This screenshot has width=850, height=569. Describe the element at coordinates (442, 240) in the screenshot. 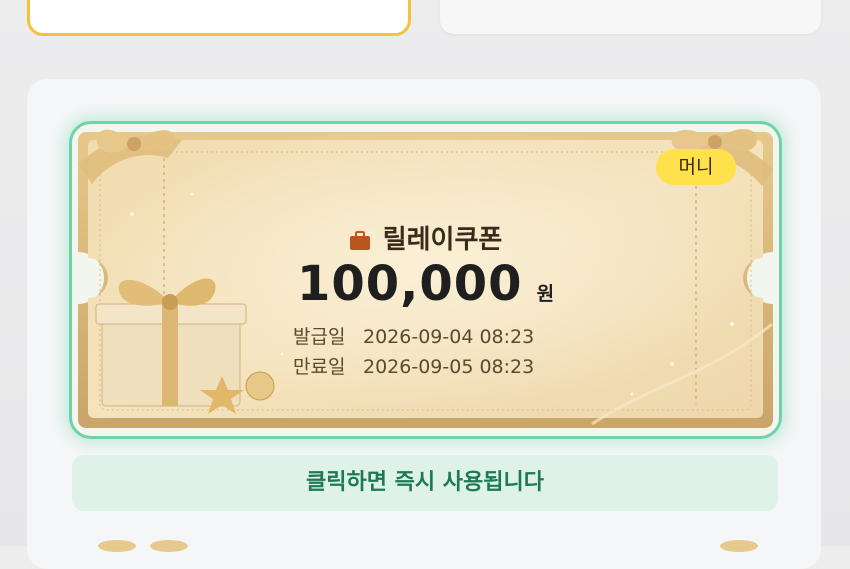

I see `coupon-title: 릴레이쿠폰` at that location.